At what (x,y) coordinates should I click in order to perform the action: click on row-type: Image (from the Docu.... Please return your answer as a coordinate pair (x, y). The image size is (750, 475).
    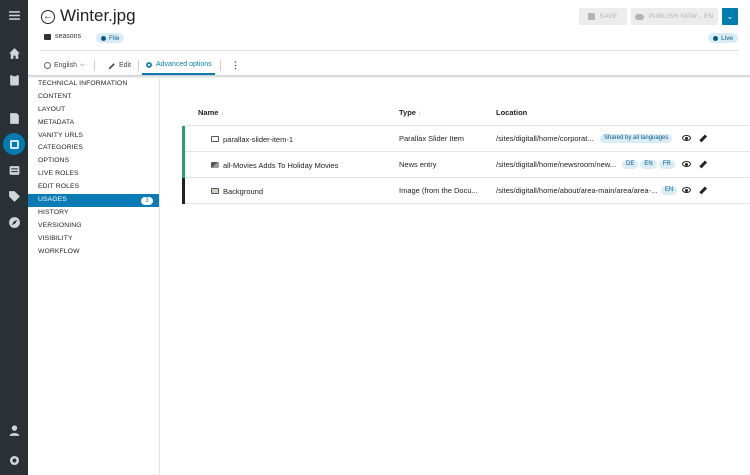
    Looking at the image, I should click on (438, 190).